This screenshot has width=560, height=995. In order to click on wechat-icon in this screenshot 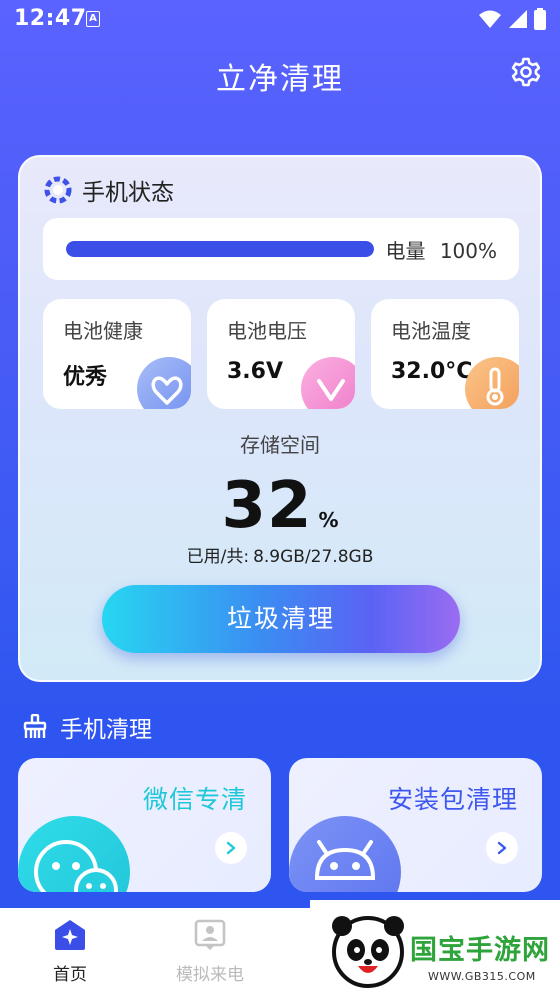, I will do `click(74, 854)`.